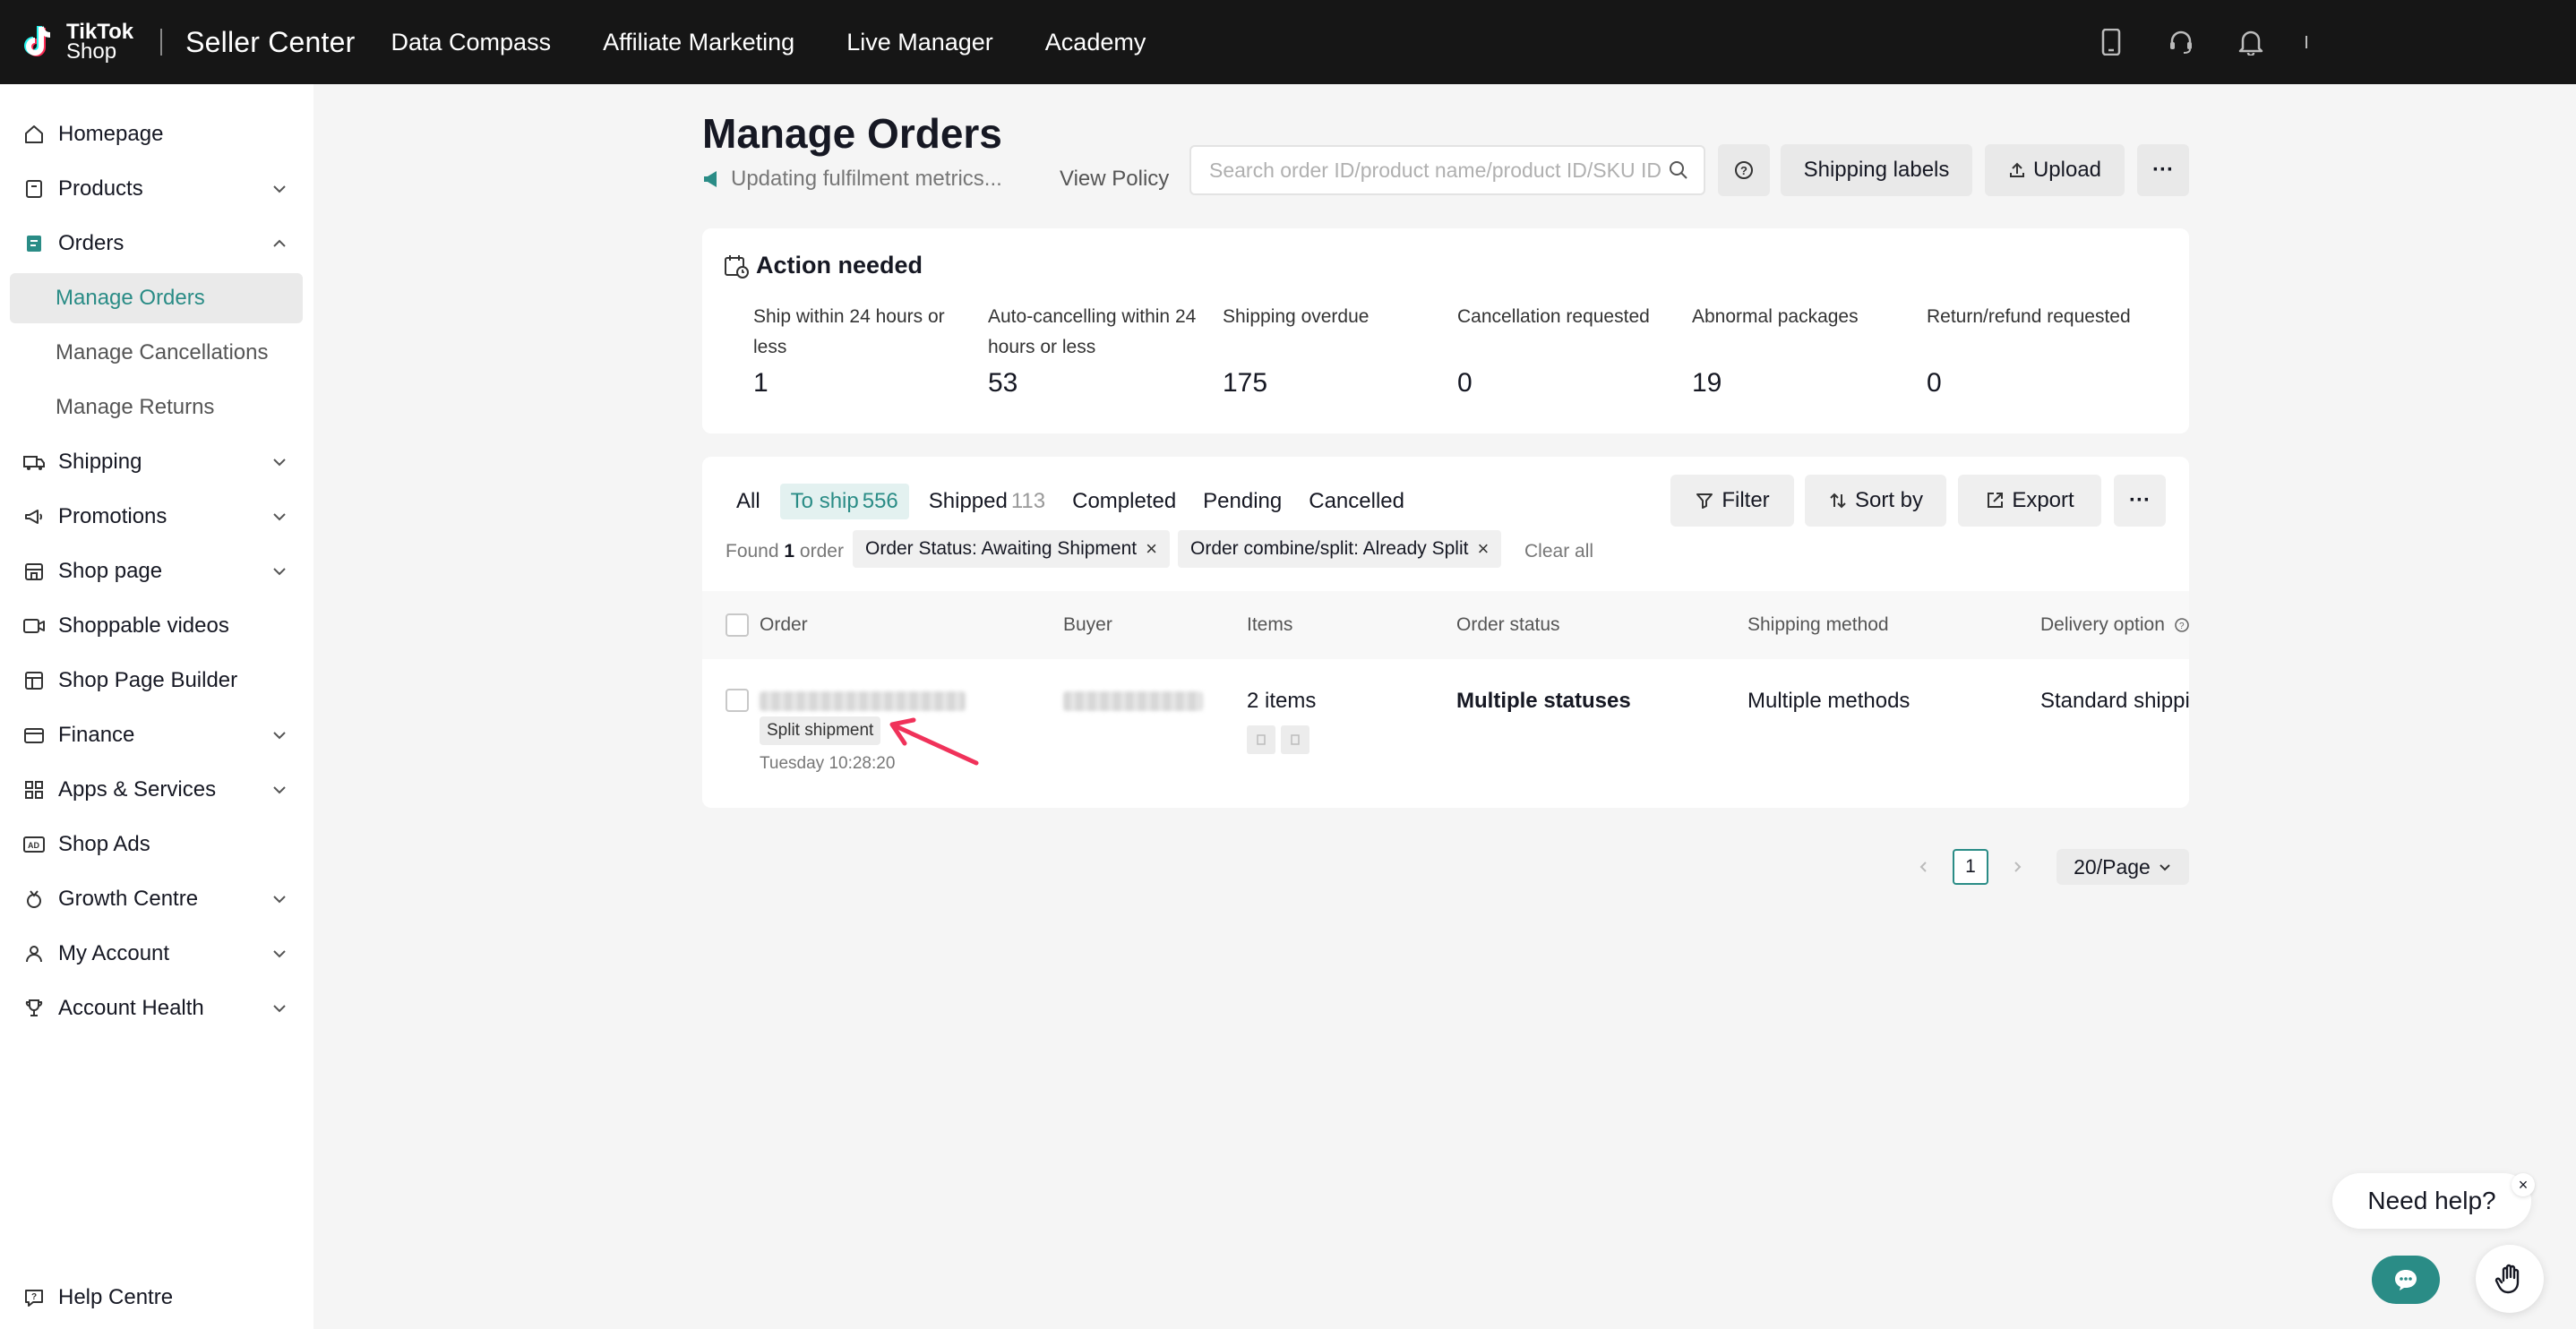 This screenshot has width=2576, height=1329. Describe the element at coordinates (34, 899) in the screenshot. I see `medal-icon` at that location.